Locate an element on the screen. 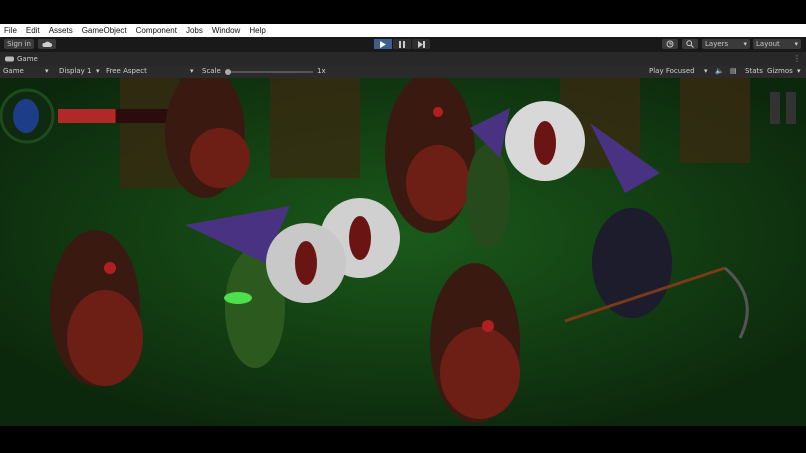 This screenshot has height=453, width=806. play-button is located at coordinates (383, 44).